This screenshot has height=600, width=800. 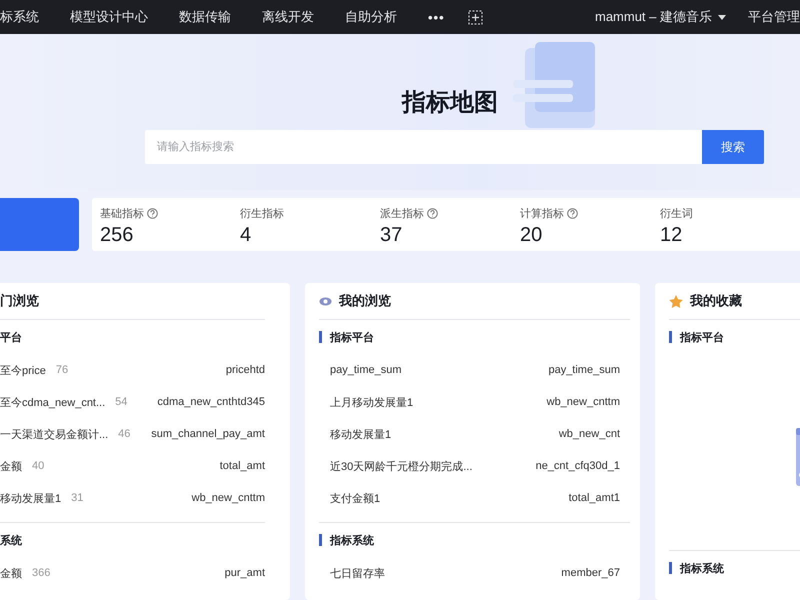 What do you see at coordinates (589, 434) in the screenshot?
I see `metric-code: wb_new_cnt` at bounding box center [589, 434].